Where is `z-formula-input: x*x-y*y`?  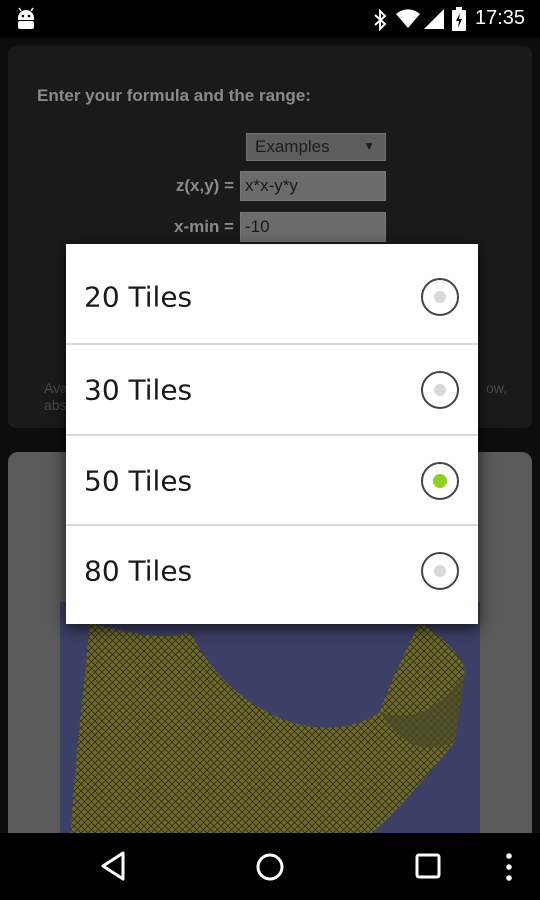
z-formula-input: x*x-y*y is located at coordinates (313, 186).